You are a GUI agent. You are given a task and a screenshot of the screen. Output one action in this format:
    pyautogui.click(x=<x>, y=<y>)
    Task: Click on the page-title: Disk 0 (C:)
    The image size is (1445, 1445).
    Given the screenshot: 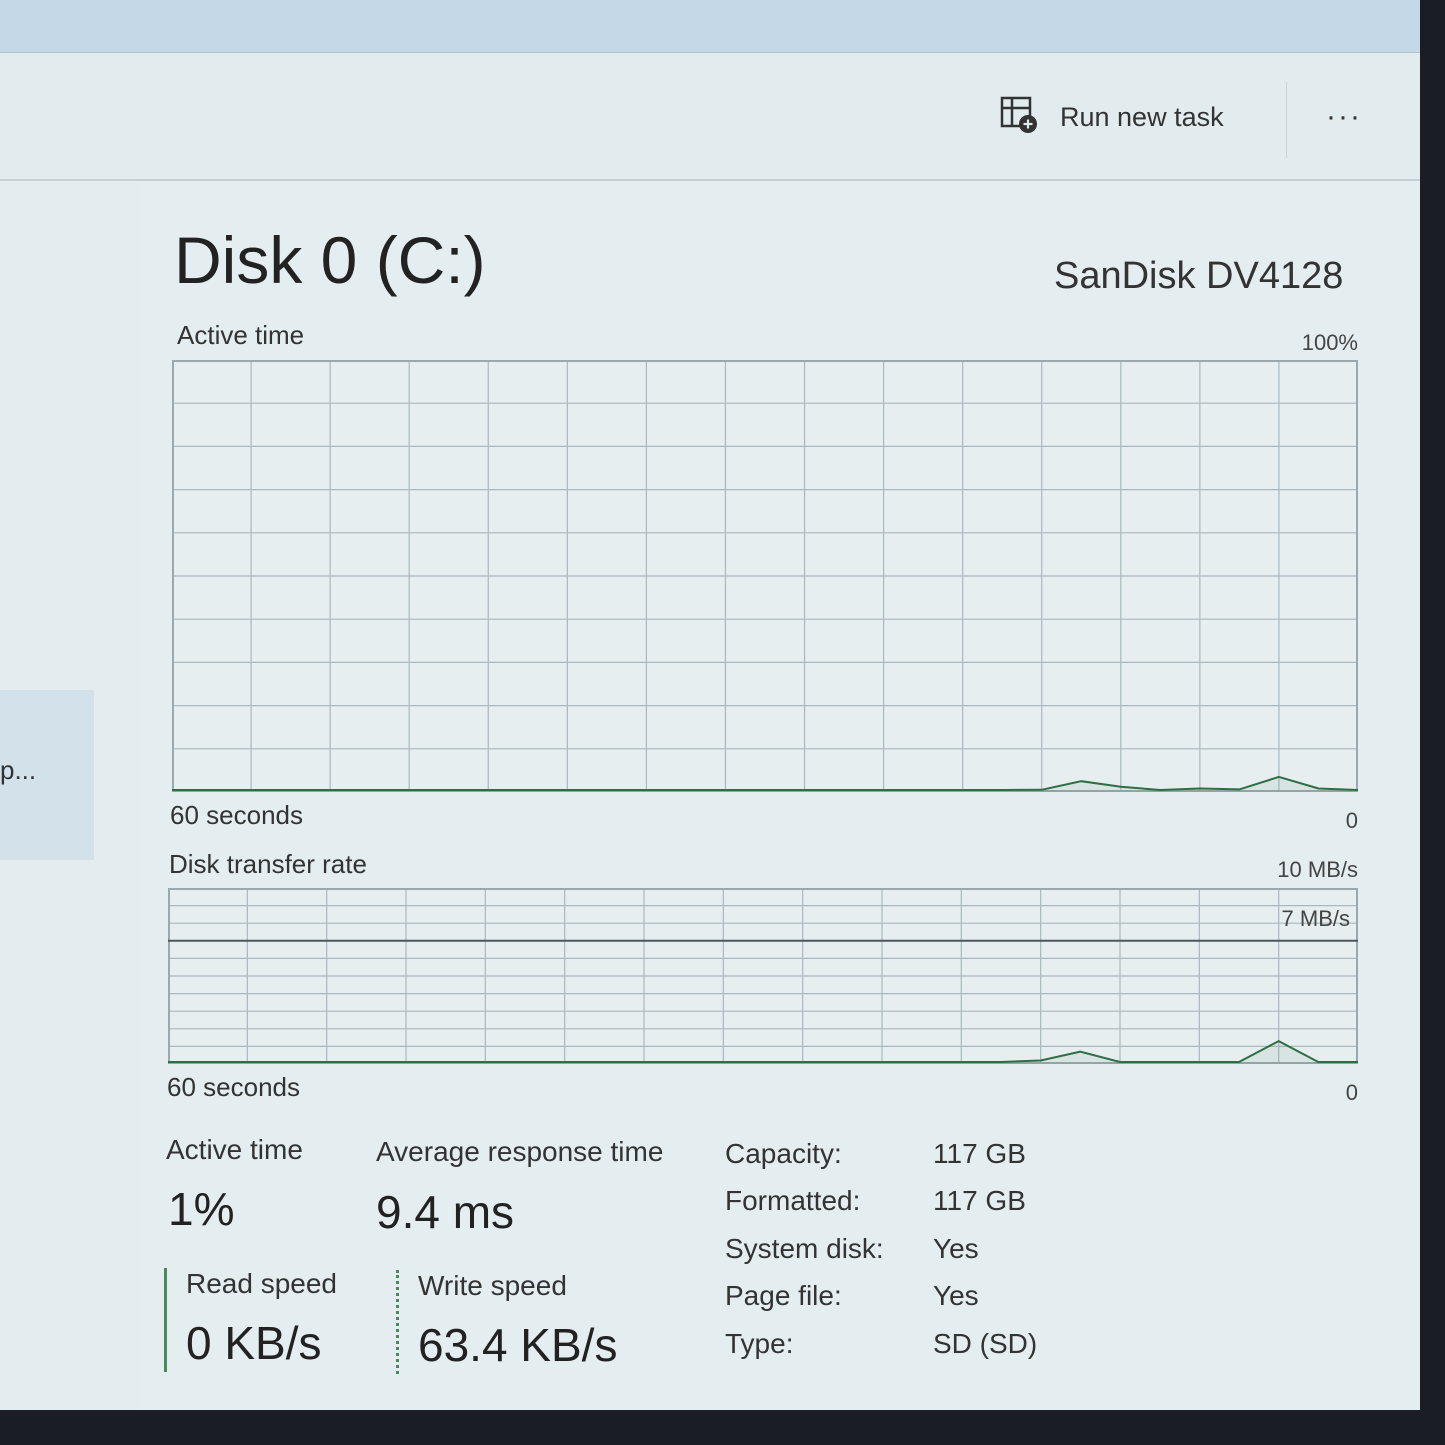 What is the action you would take?
    pyautogui.click(x=330, y=260)
    